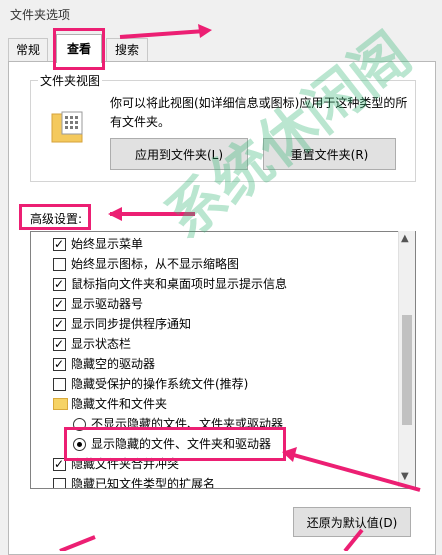 The width and height of the screenshot is (442, 555). I want to click on reset-folders-button: 重置文件夹(R), so click(329, 154).